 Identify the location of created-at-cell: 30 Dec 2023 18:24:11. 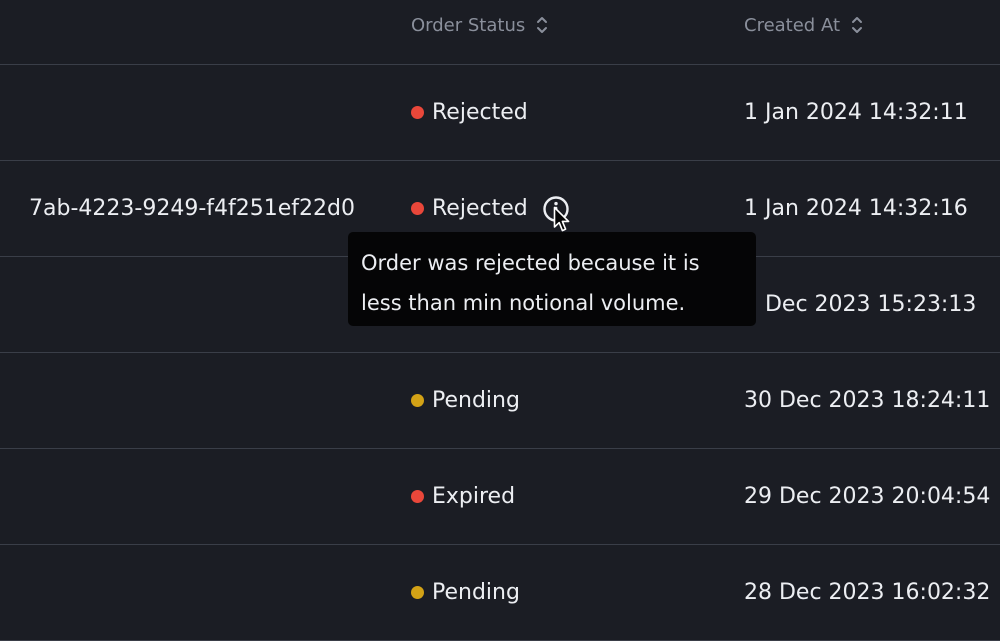
(867, 400).